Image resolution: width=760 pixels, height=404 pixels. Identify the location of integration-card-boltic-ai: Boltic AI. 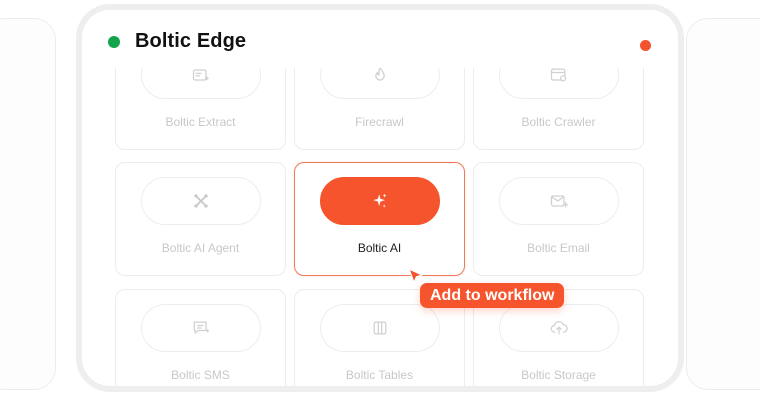
(379, 219).